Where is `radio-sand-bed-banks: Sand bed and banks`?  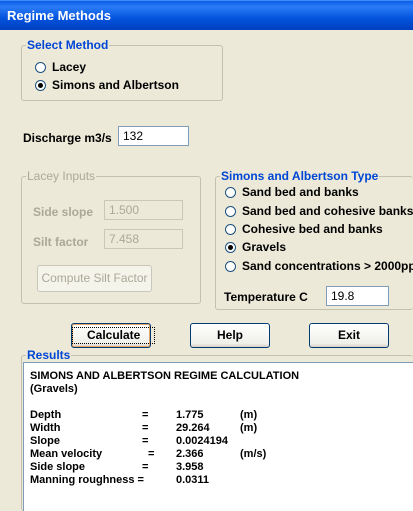
radio-sand-bed-banks: Sand bed and banks is located at coordinates (292, 192).